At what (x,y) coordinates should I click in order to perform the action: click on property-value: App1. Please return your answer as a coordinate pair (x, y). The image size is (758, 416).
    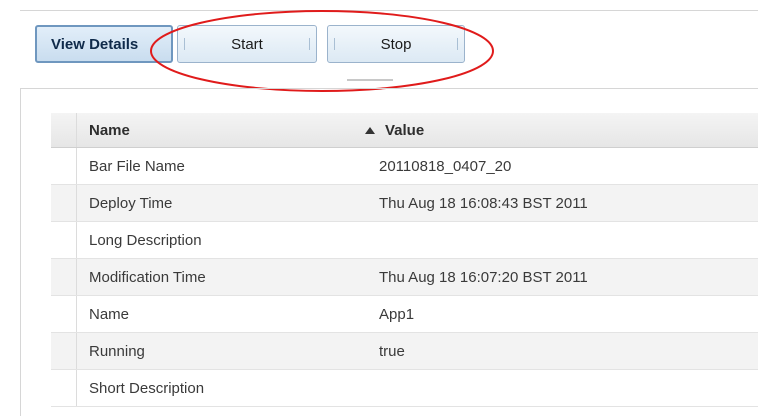
    Looking at the image, I should click on (397, 314).